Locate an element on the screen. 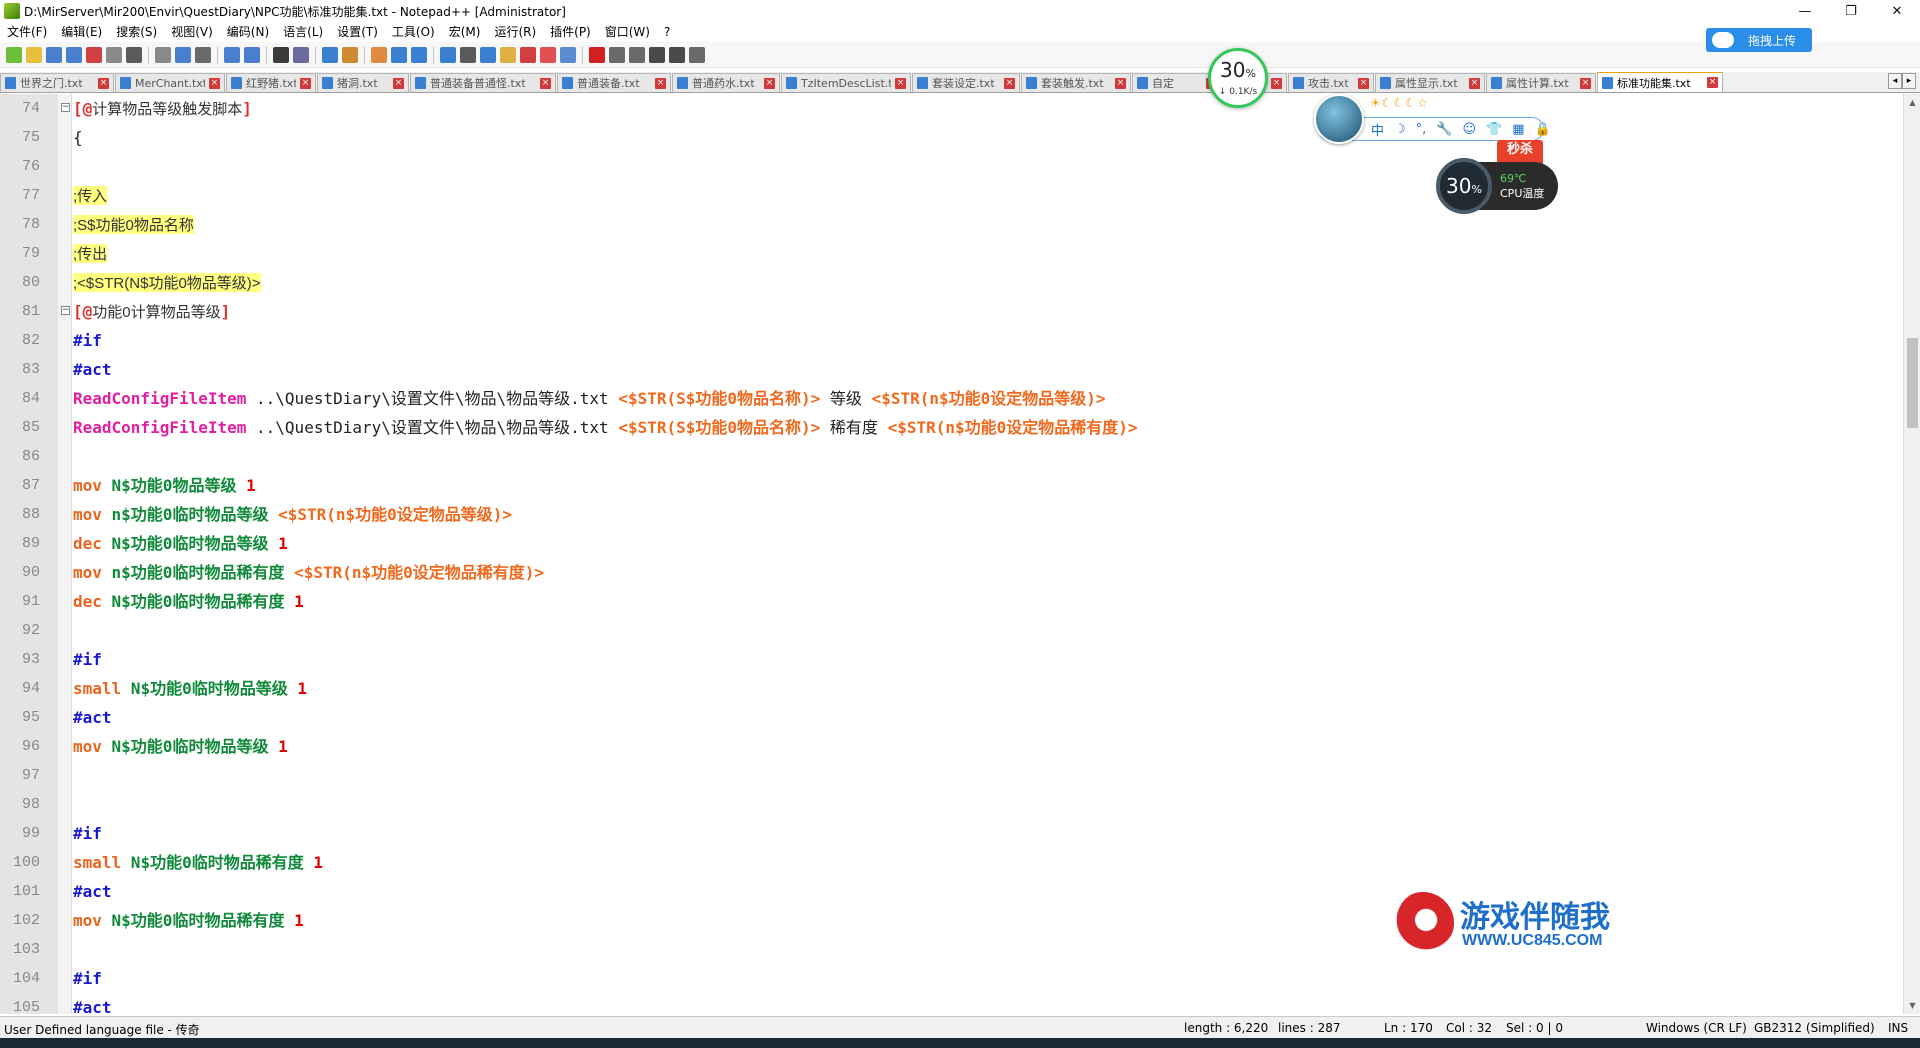  code-line: 87 mov N$功能0物品等级 1 is located at coordinates (950, 485).